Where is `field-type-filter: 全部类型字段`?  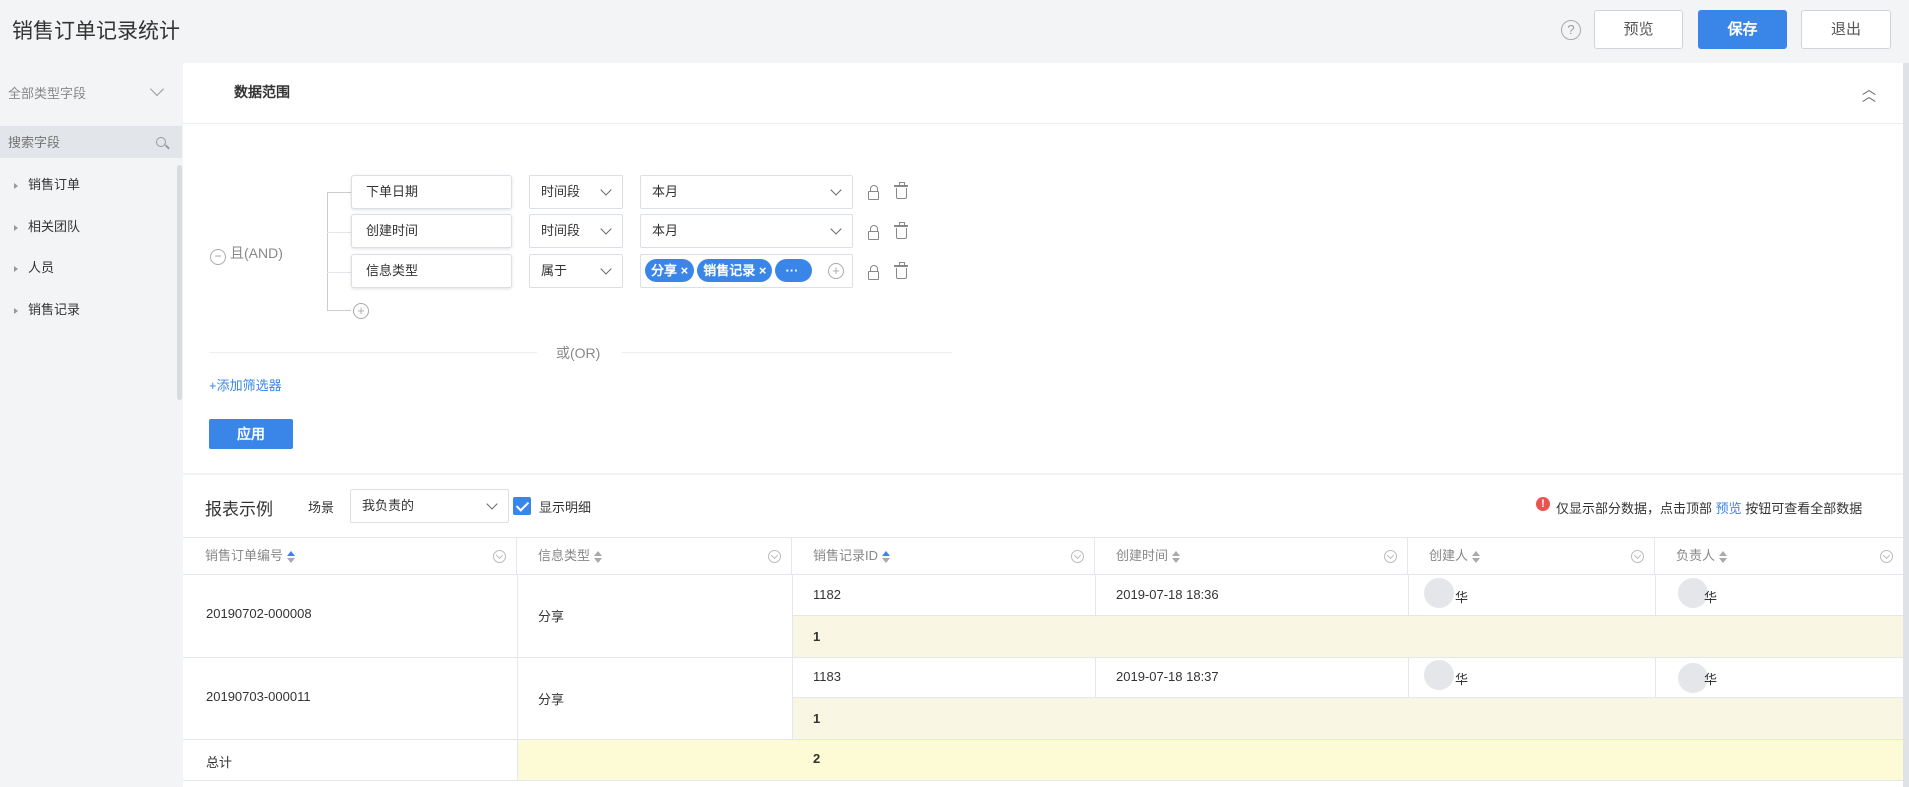 field-type-filter: 全部类型字段 is located at coordinates (47, 92).